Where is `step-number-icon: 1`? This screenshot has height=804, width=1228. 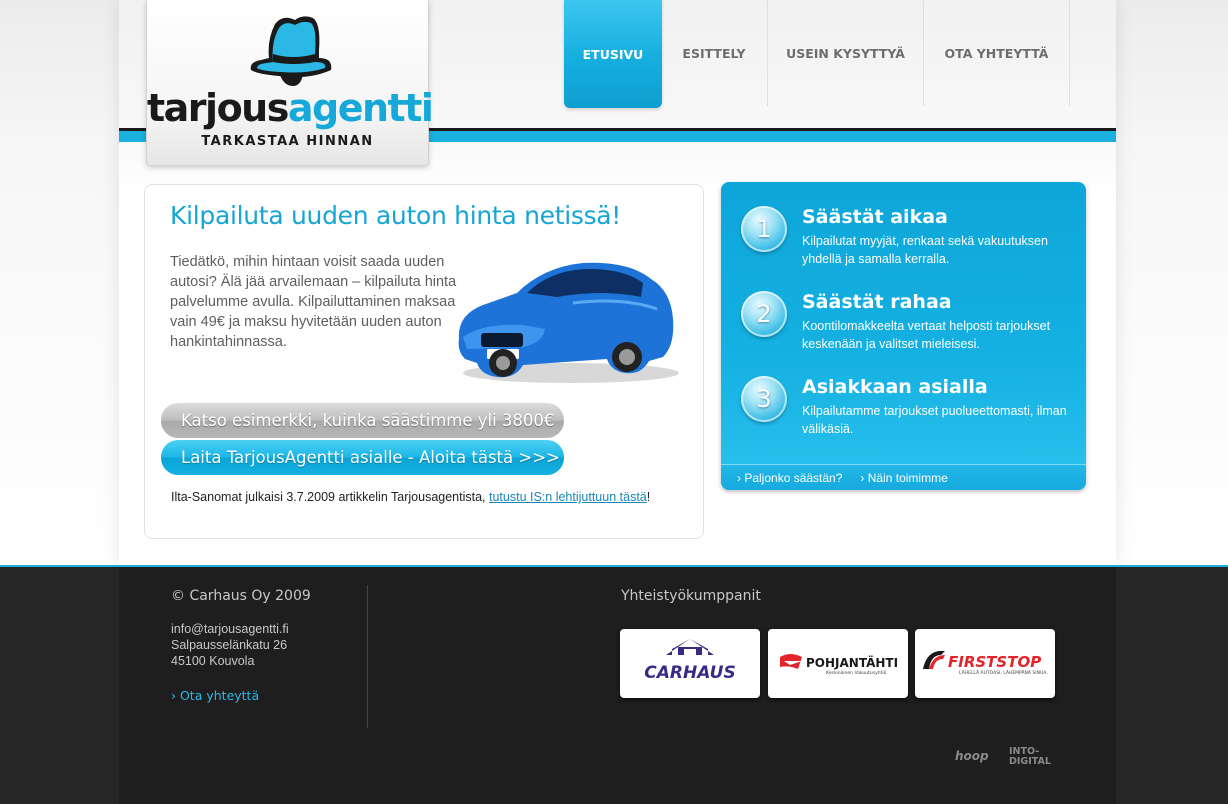 step-number-icon: 1 is located at coordinates (764, 229).